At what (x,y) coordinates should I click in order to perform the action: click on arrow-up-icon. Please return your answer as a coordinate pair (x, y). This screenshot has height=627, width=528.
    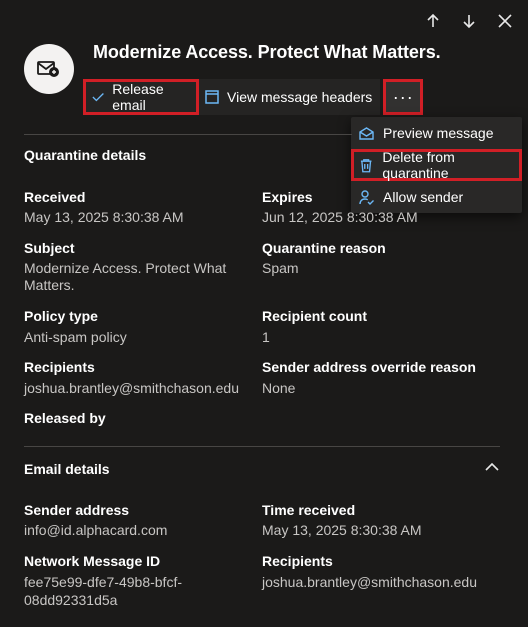
    Looking at the image, I should click on (433, 20).